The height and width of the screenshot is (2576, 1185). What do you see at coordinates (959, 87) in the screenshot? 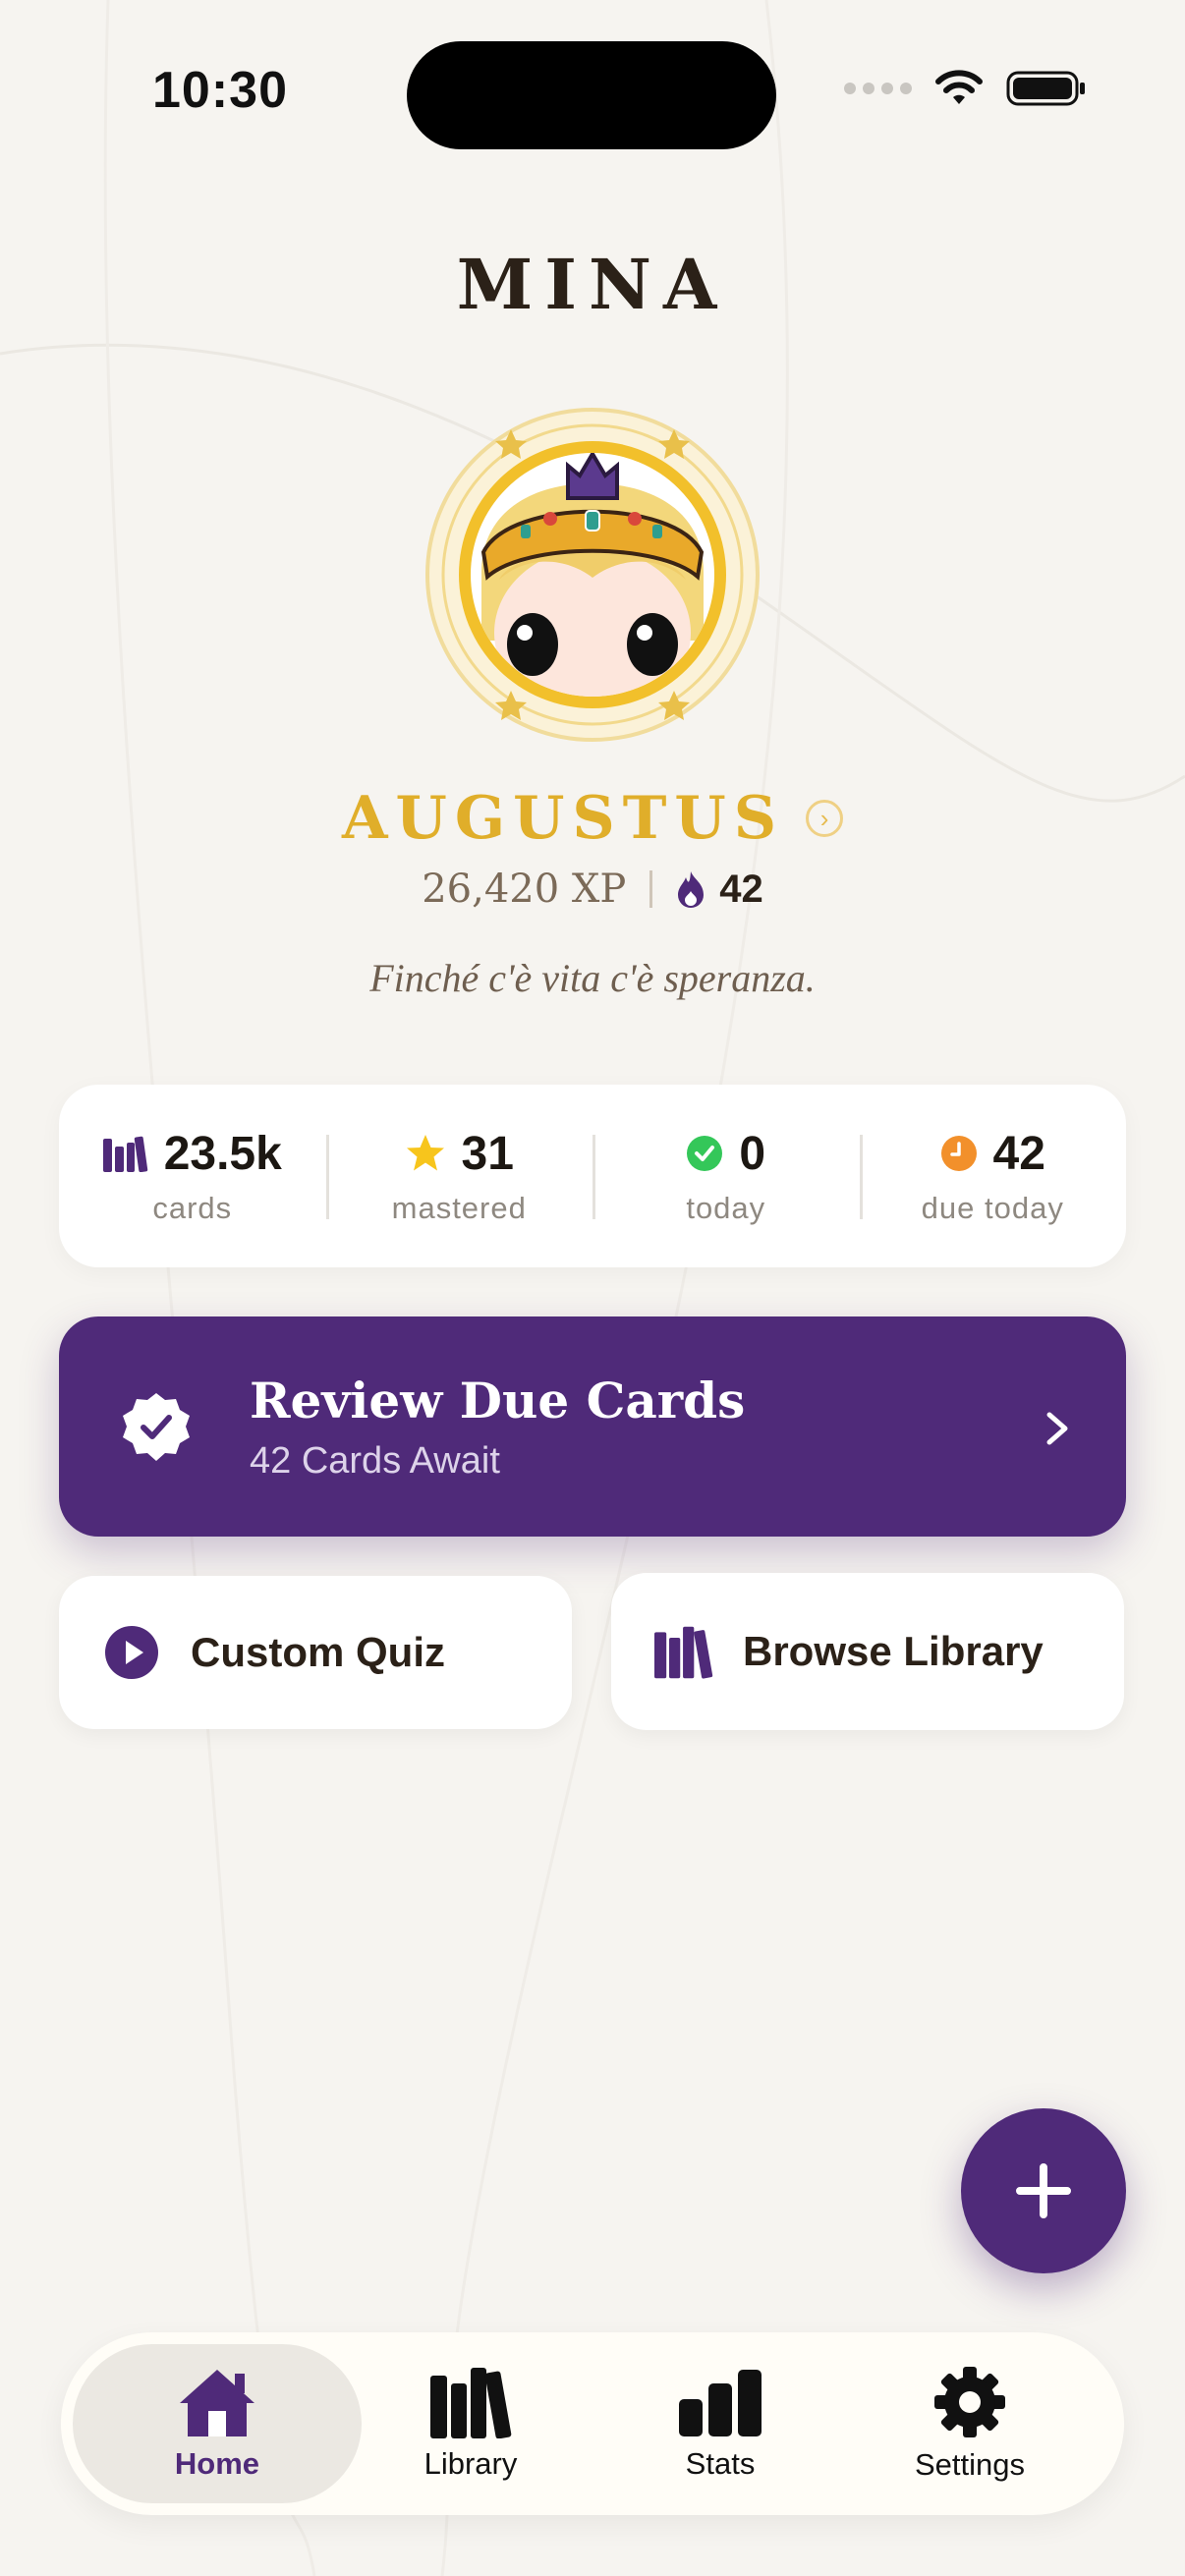
I see `wifi-icon` at bounding box center [959, 87].